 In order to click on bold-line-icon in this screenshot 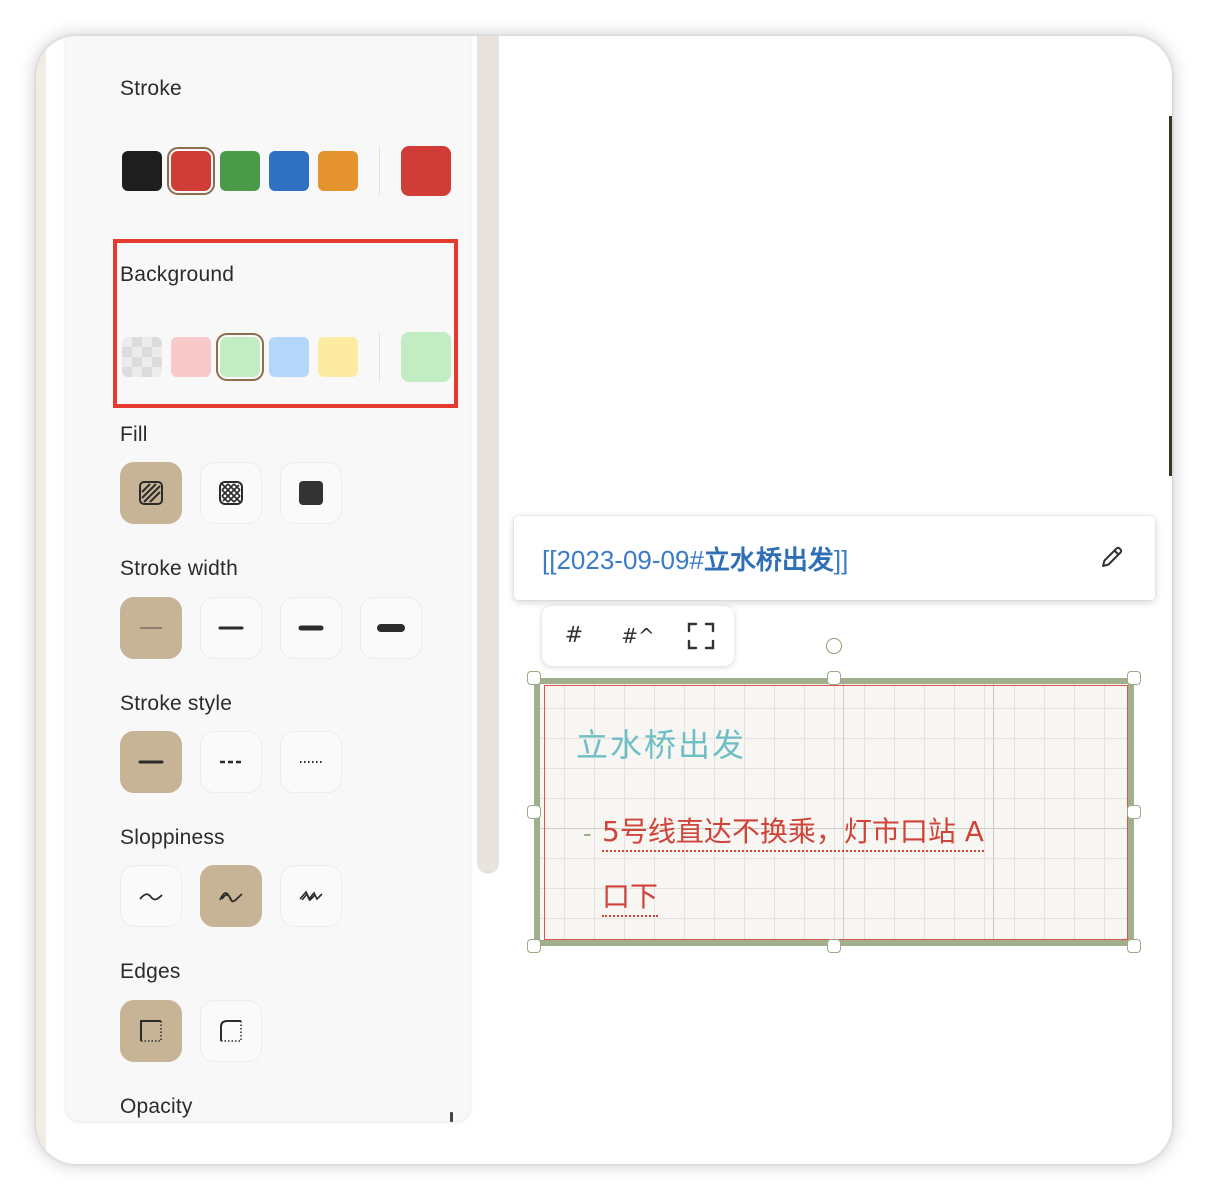, I will do `click(231, 628)`.